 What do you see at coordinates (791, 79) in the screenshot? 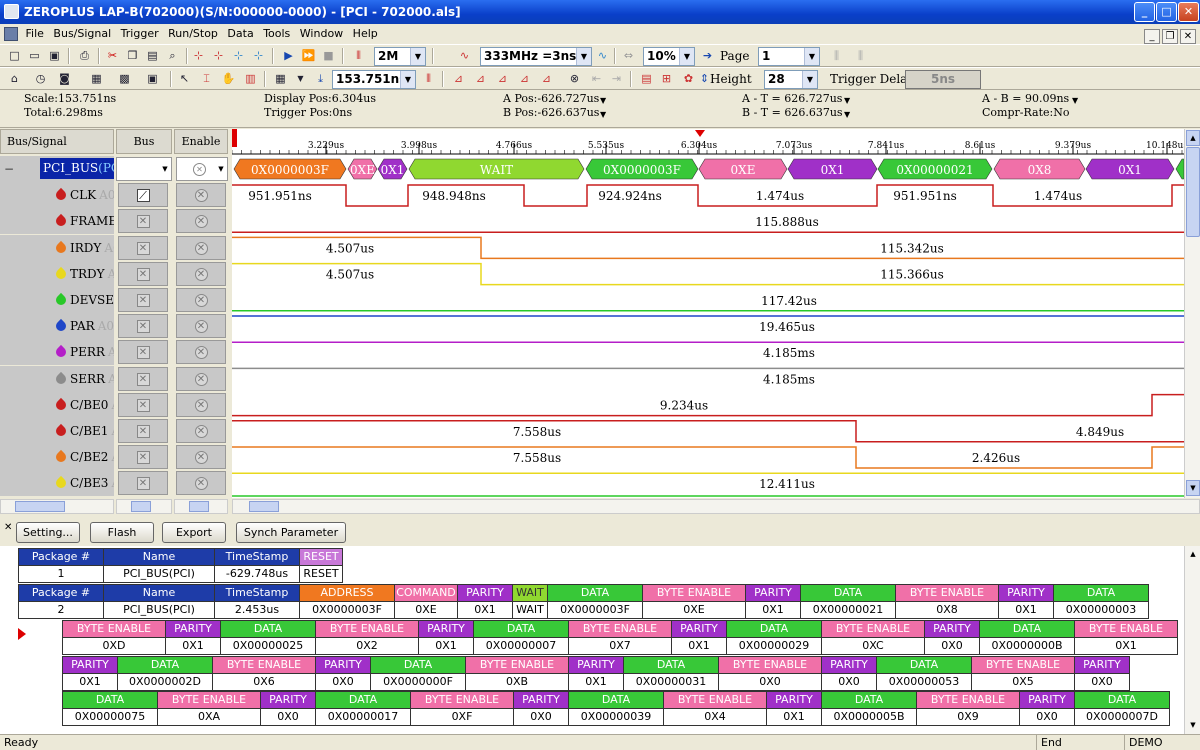
I see `height-select: 28 ▼` at bounding box center [791, 79].